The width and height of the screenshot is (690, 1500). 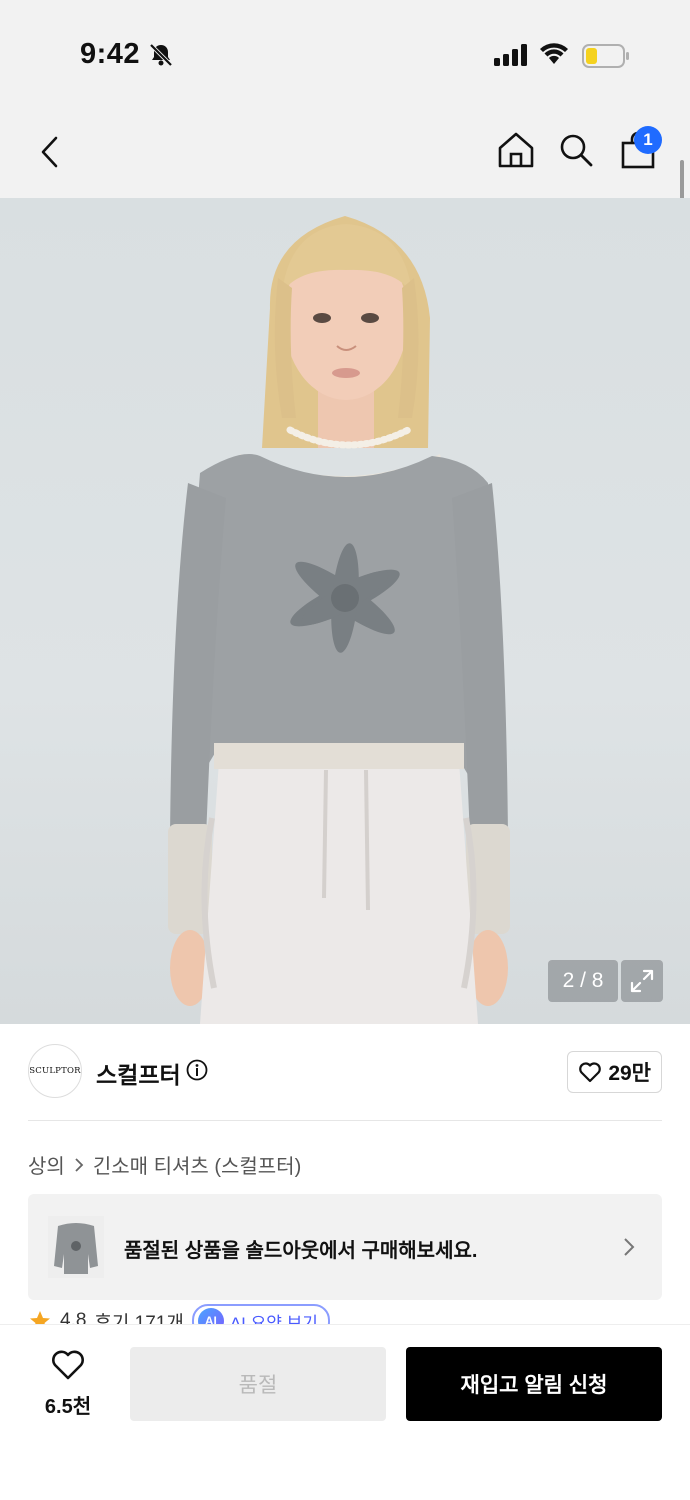 What do you see at coordinates (511, 57) in the screenshot?
I see `cellular-signal-icon` at bounding box center [511, 57].